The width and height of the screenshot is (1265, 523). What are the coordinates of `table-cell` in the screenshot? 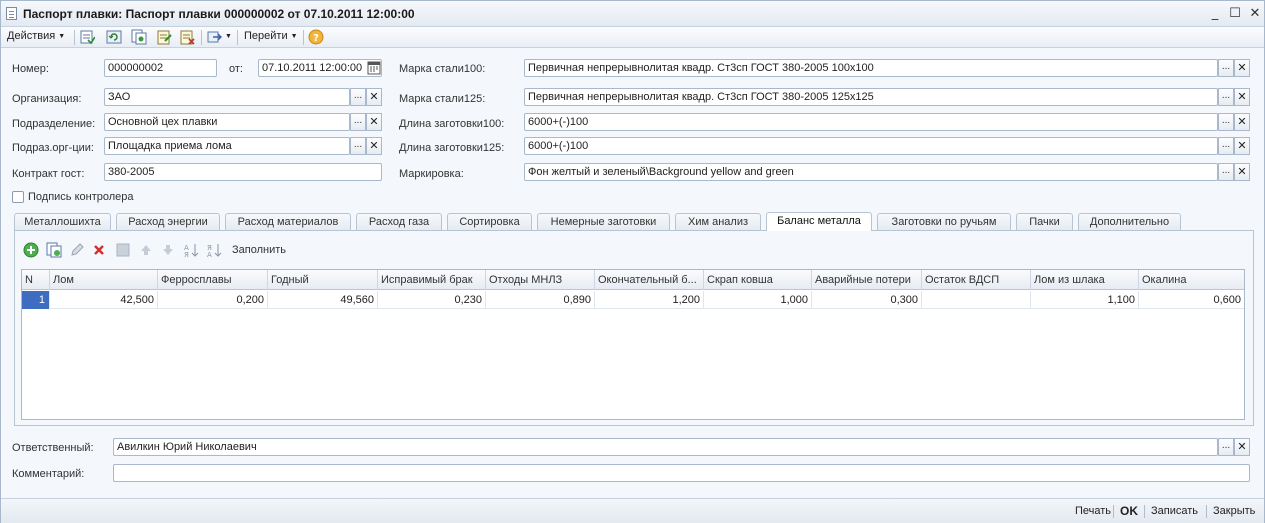 It's located at (976, 300).